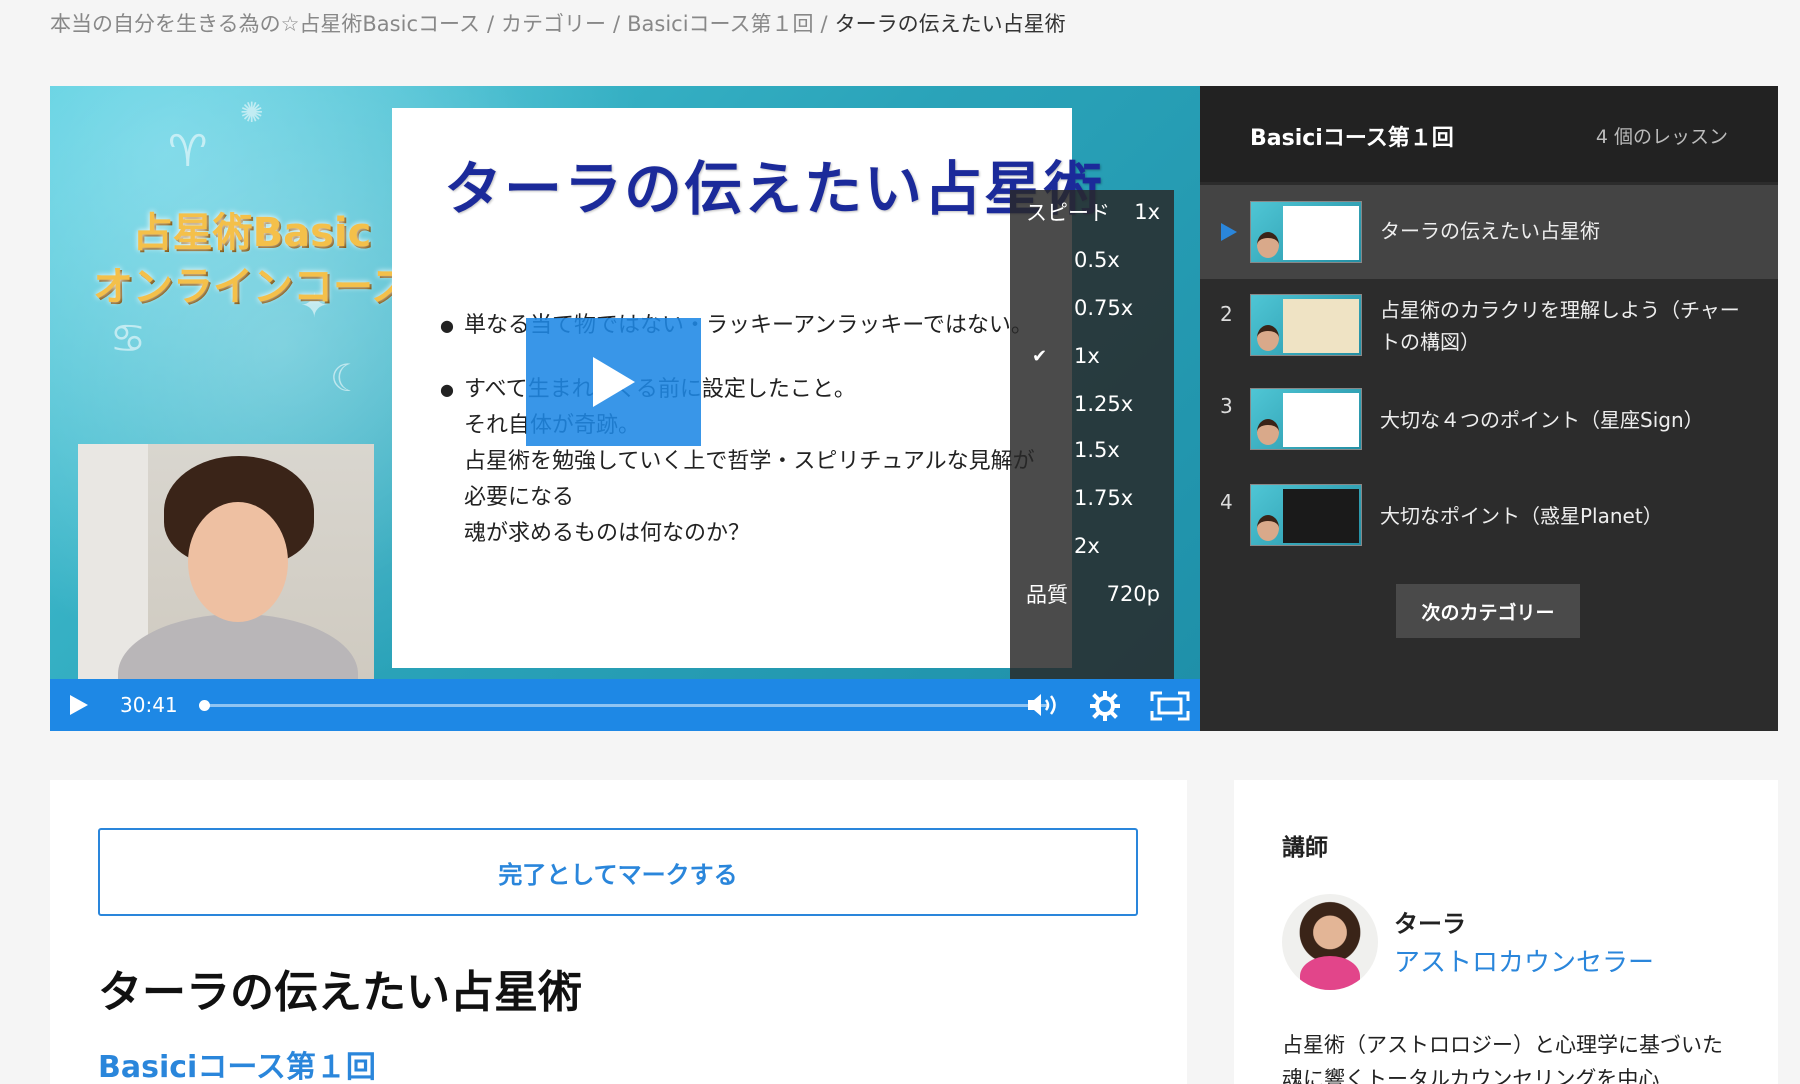 Image resolution: width=1800 pixels, height=1084 pixels. What do you see at coordinates (252, 112) in the screenshot?
I see `star-icon: ✺` at bounding box center [252, 112].